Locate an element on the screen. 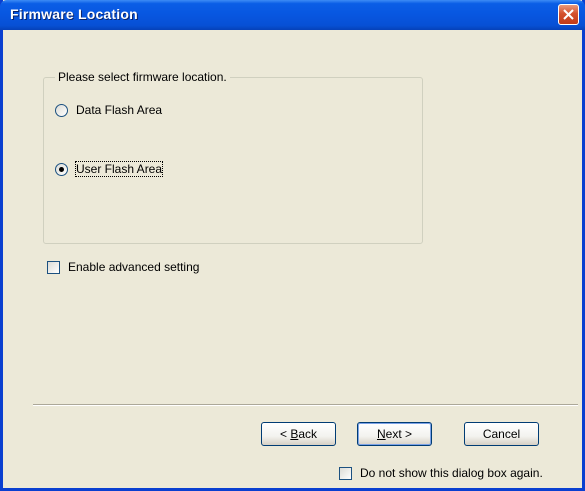 This screenshot has width=585, height=491. option-user-flash-area: User Flash Area is located at coordinates (109, 169).